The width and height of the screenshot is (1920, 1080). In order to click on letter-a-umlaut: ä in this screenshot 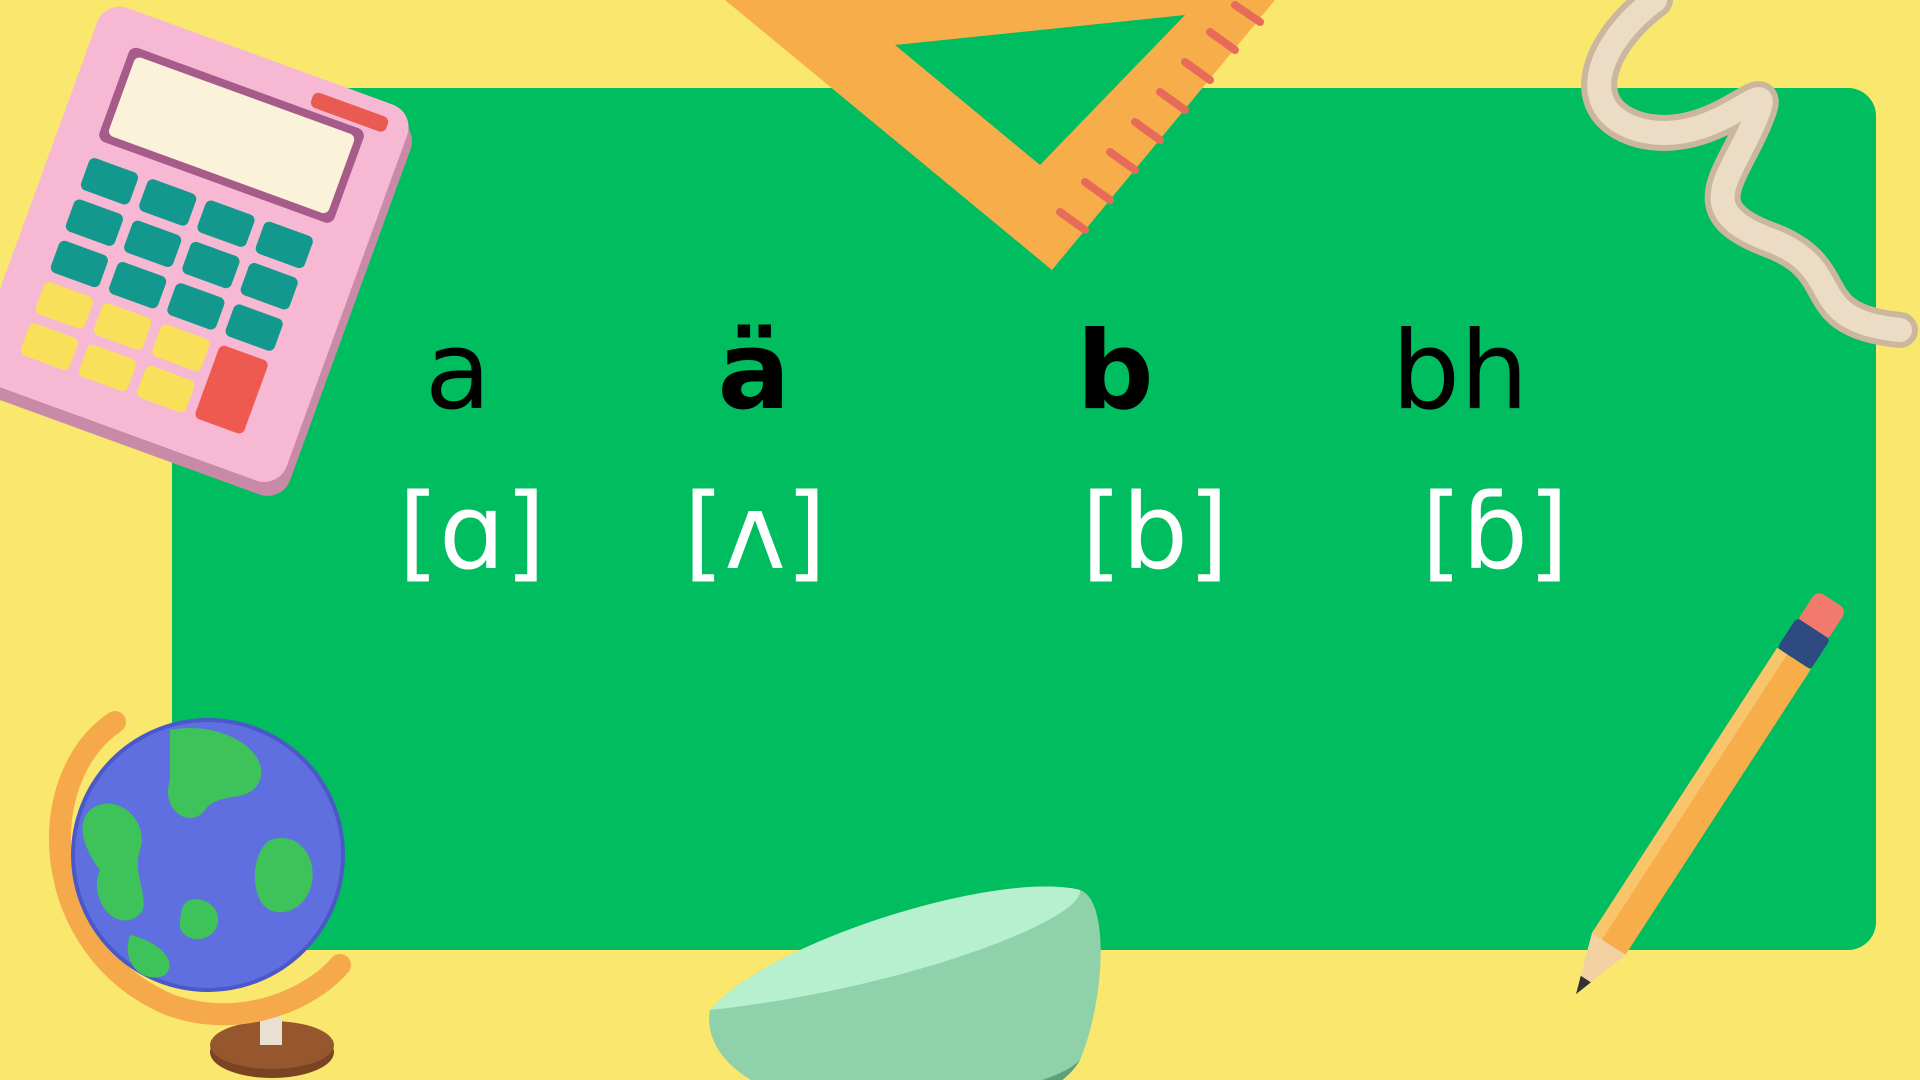, I will do `click(754, 371)`.